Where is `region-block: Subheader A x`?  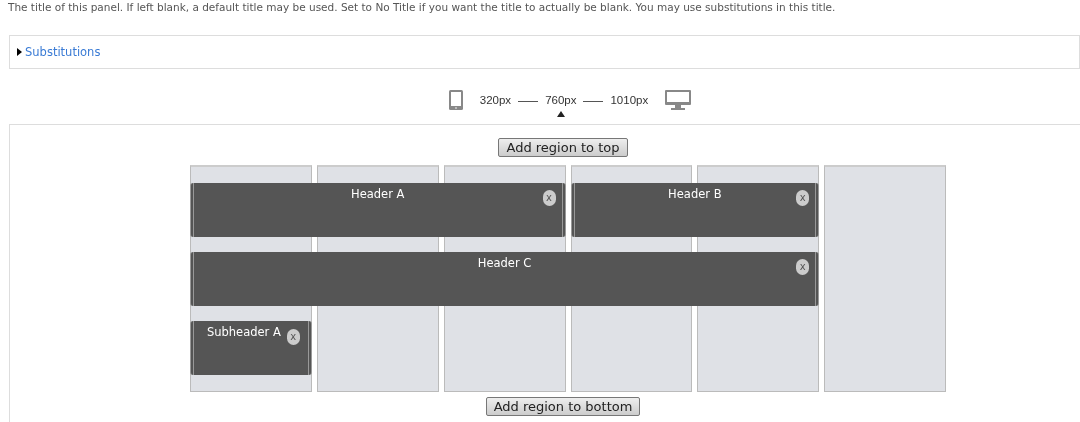 region-block: Subheader A x is located at coordinates (251, 348).